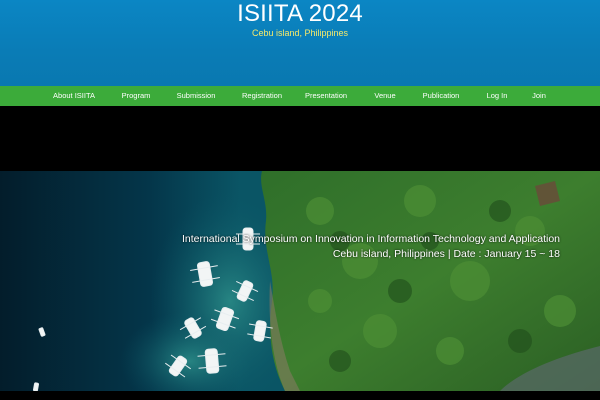  I want to click on nav-item-login: Log In, so click(497, 96).